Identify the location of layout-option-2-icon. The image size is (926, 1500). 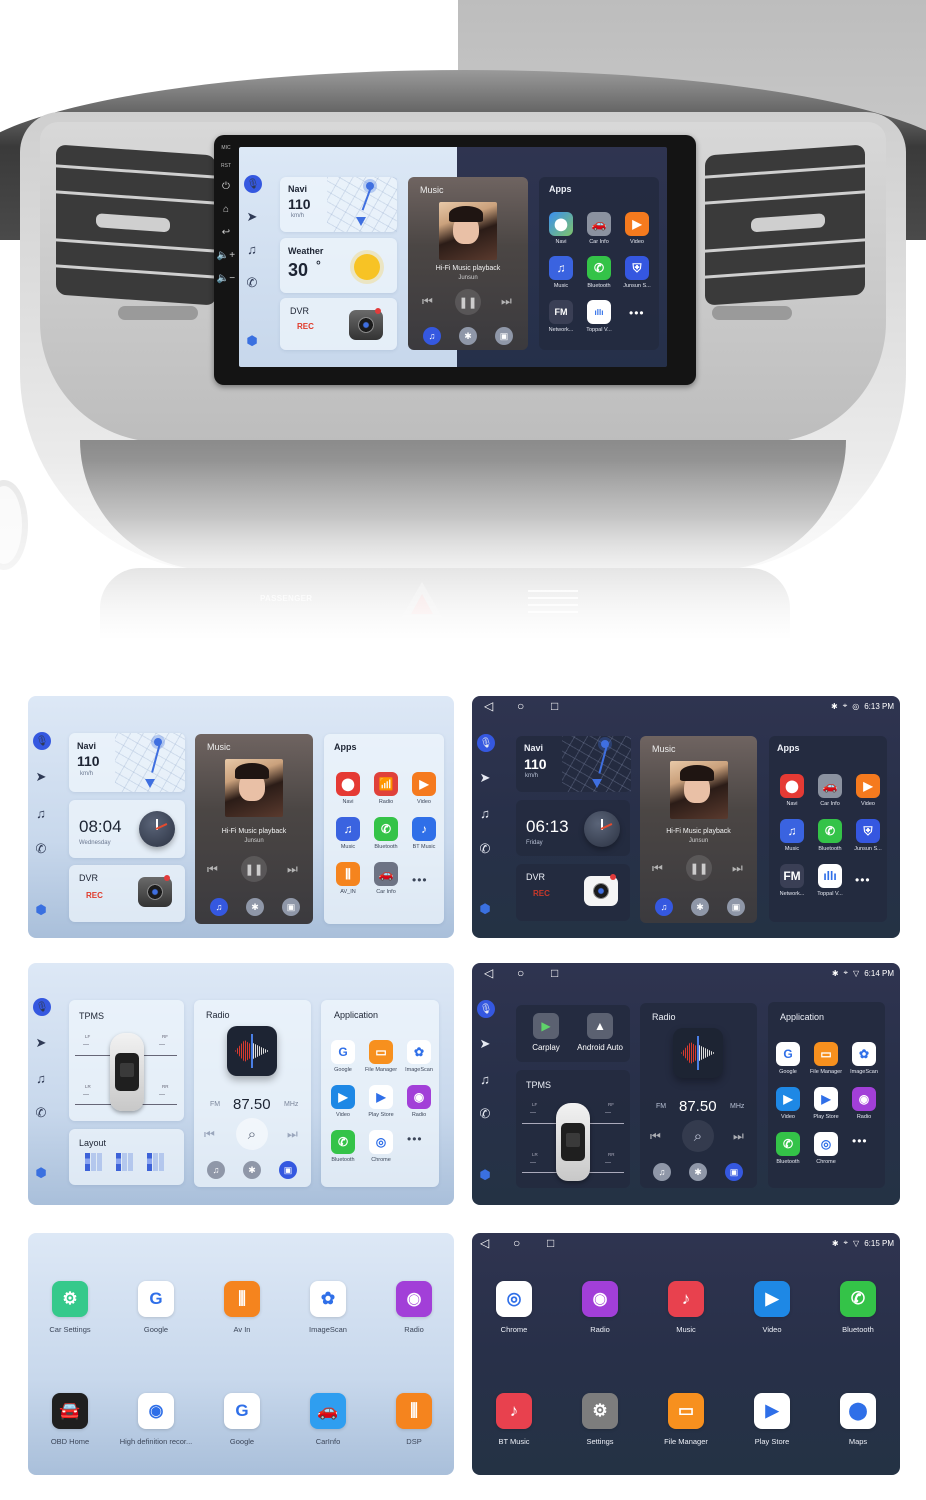
(125, 1162).